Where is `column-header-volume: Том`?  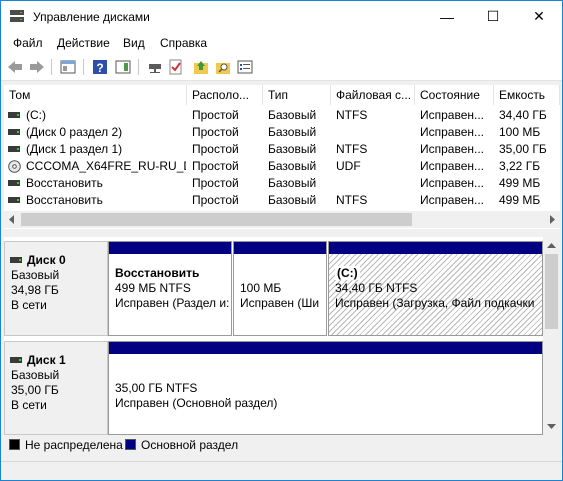
column-header-volume: Том is located at coordinates (95, 95).